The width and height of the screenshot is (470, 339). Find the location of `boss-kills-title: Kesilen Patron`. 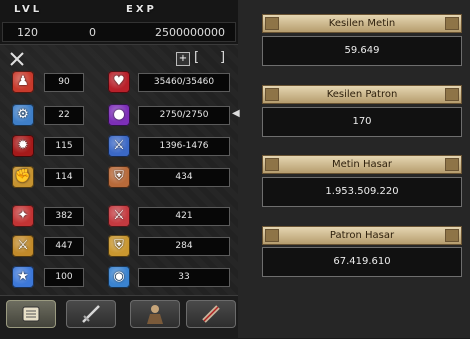

boss-kills-title: Kesilen Patron is located at coordinates (362, 94).